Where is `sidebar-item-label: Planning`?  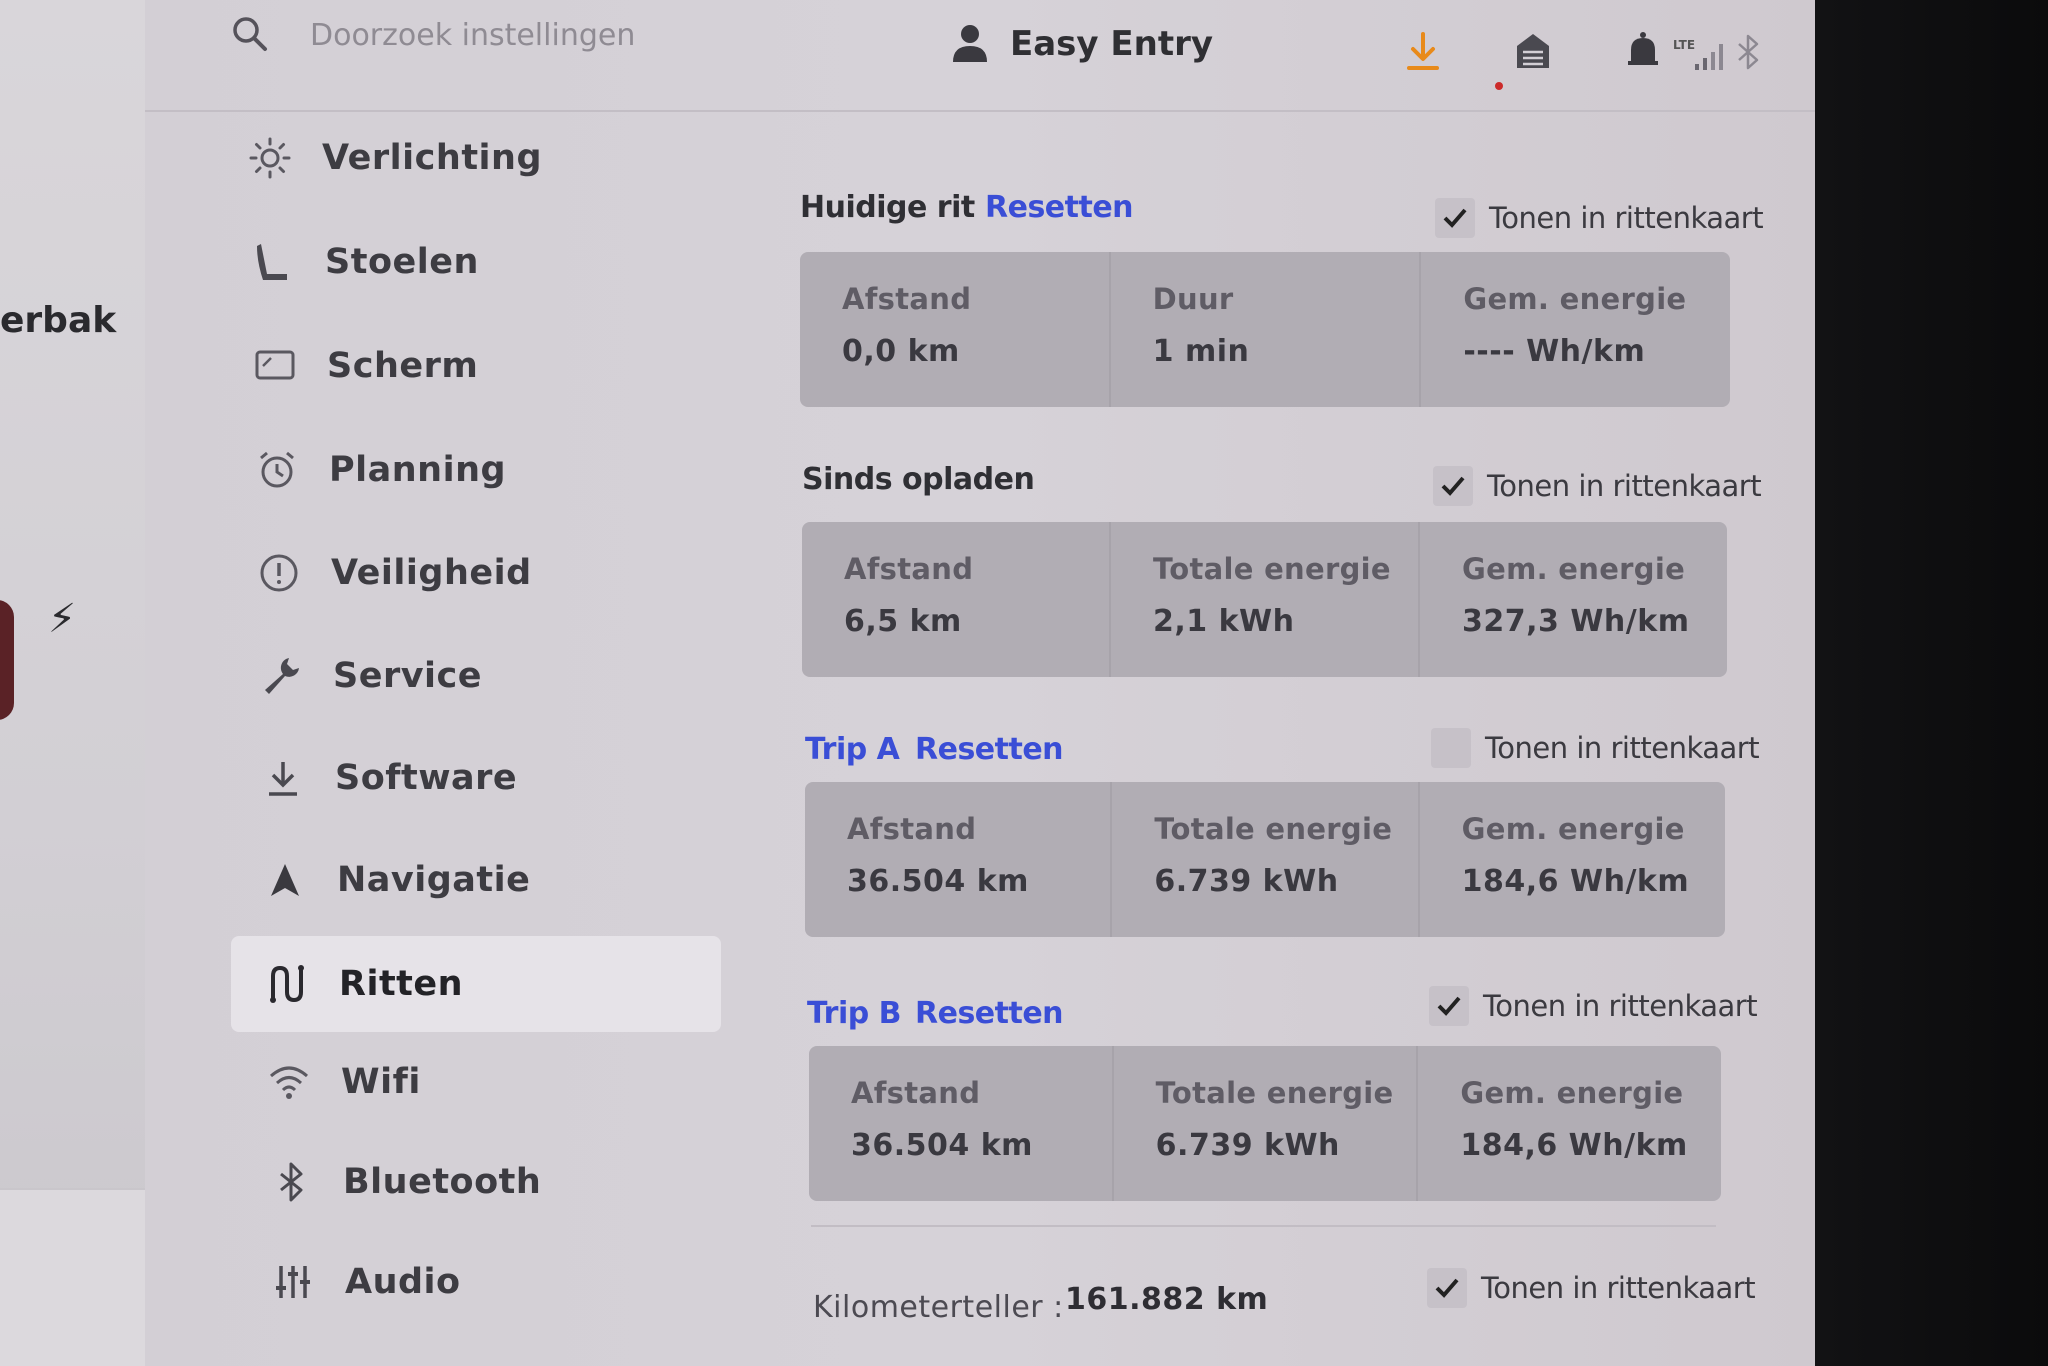 sidebar-item-label: Planning is located at coordinates (418, 470).